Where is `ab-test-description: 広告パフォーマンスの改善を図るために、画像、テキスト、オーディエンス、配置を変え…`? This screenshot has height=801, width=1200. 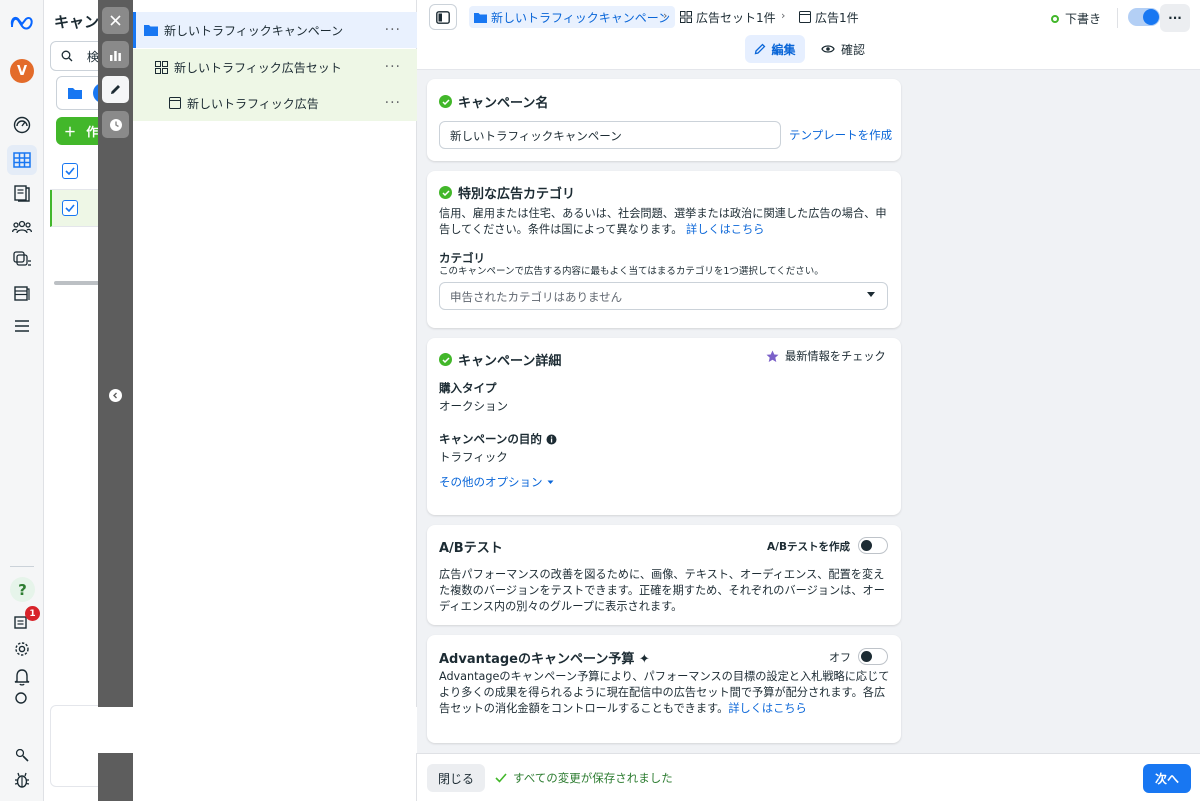 ab-test-description: 広告パフォーマンスの改善を図るために、画像、テキスト、オーディエンス、配置を変え… is located at coordinates (662, 590).